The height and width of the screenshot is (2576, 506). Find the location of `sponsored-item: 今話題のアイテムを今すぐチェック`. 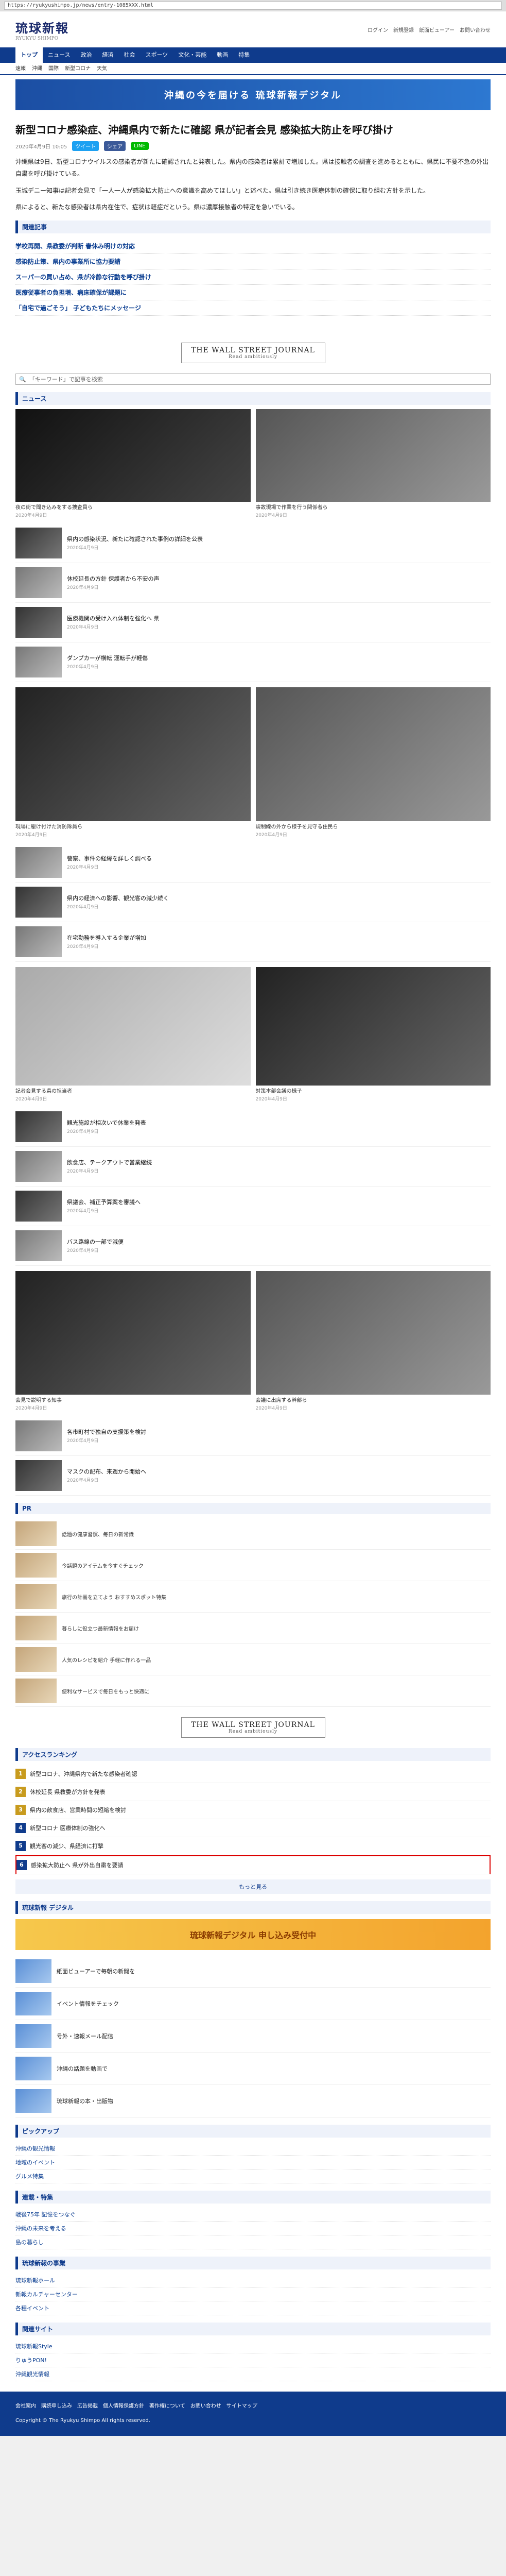

sponsored-item: 今話題のアイテムを今すぐチェック is located at coordinates (253, 1566).